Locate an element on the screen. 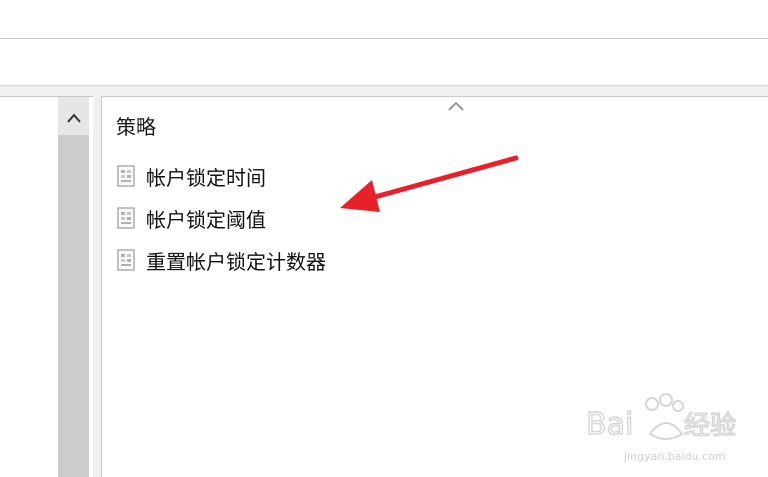 The height and width of the screenshot is (477, 768). left-tree-pane is located at coordinates (46, 286).